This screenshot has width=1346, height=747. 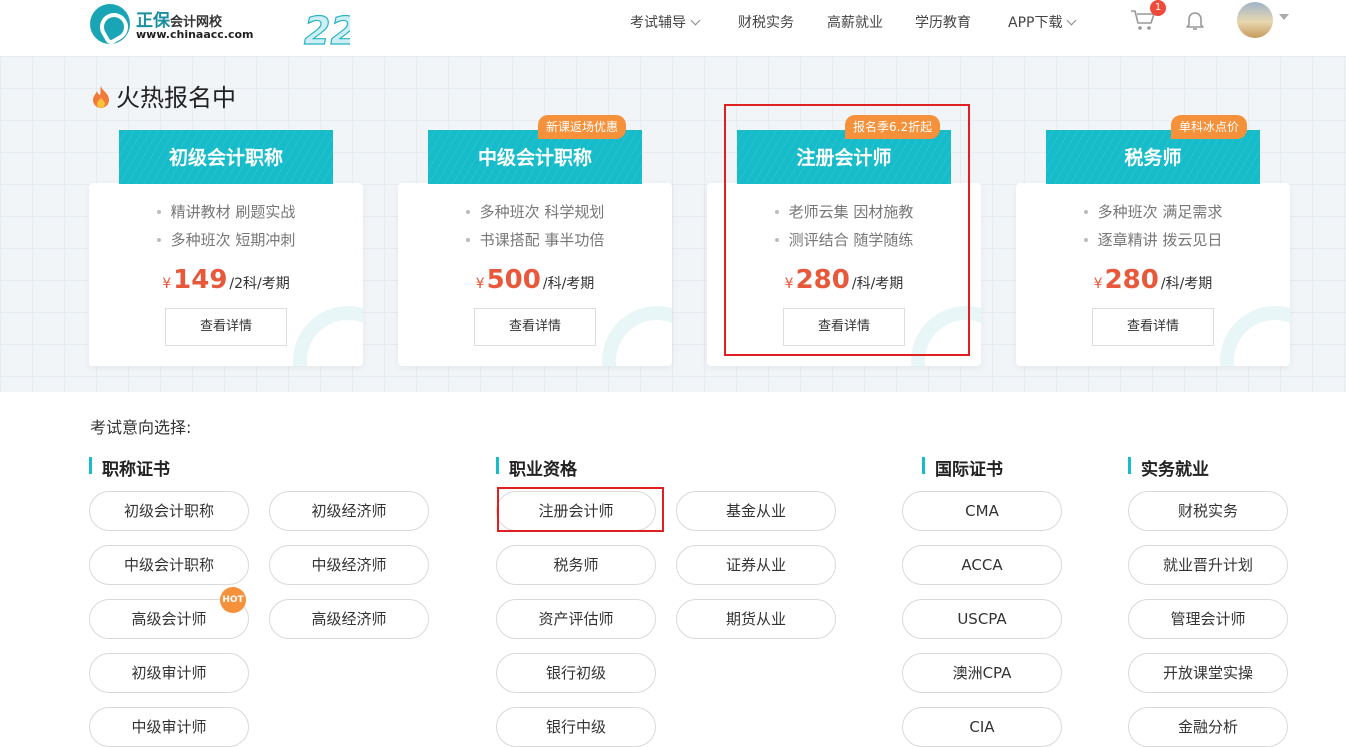 I want to click on flame-icon, so click(x=101, y=97).